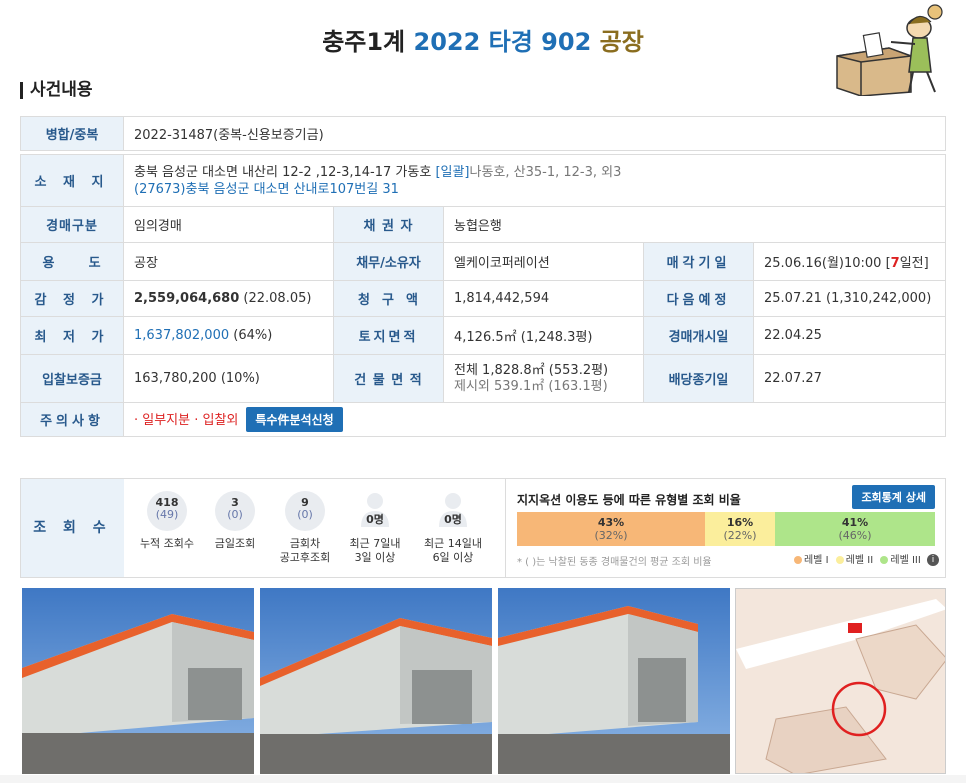  I want to click on next-schedule-value: 25.07.21 (1,310,242,000), so click(849, 298).